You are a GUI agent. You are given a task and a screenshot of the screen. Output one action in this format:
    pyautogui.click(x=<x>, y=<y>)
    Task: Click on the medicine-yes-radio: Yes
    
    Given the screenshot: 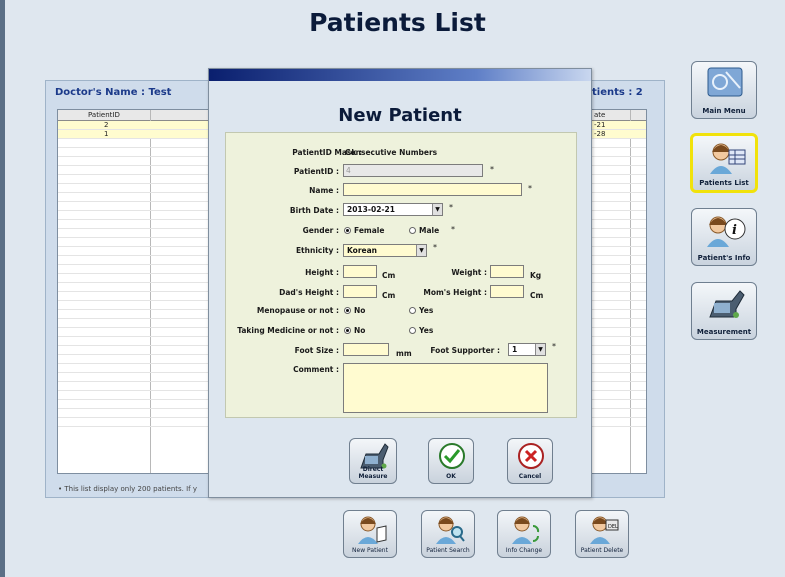 What is the action you would take?
    pyautogui.click(x=421, y=330)
    